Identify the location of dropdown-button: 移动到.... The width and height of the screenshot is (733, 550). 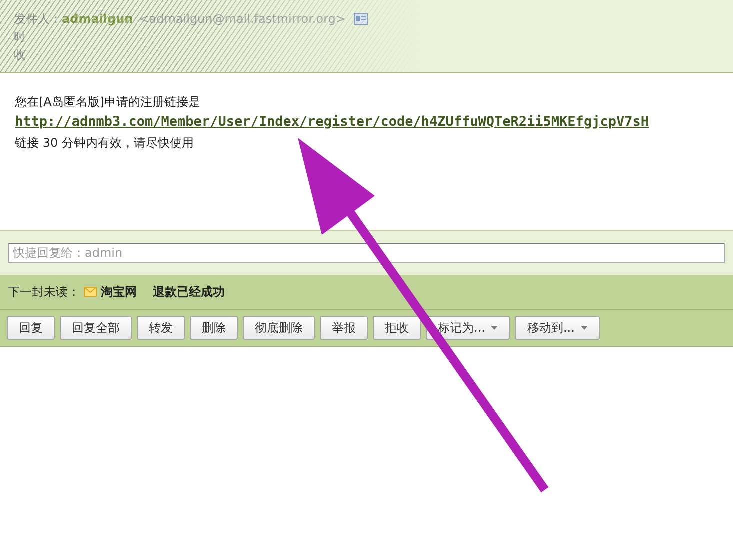
(557, 328).